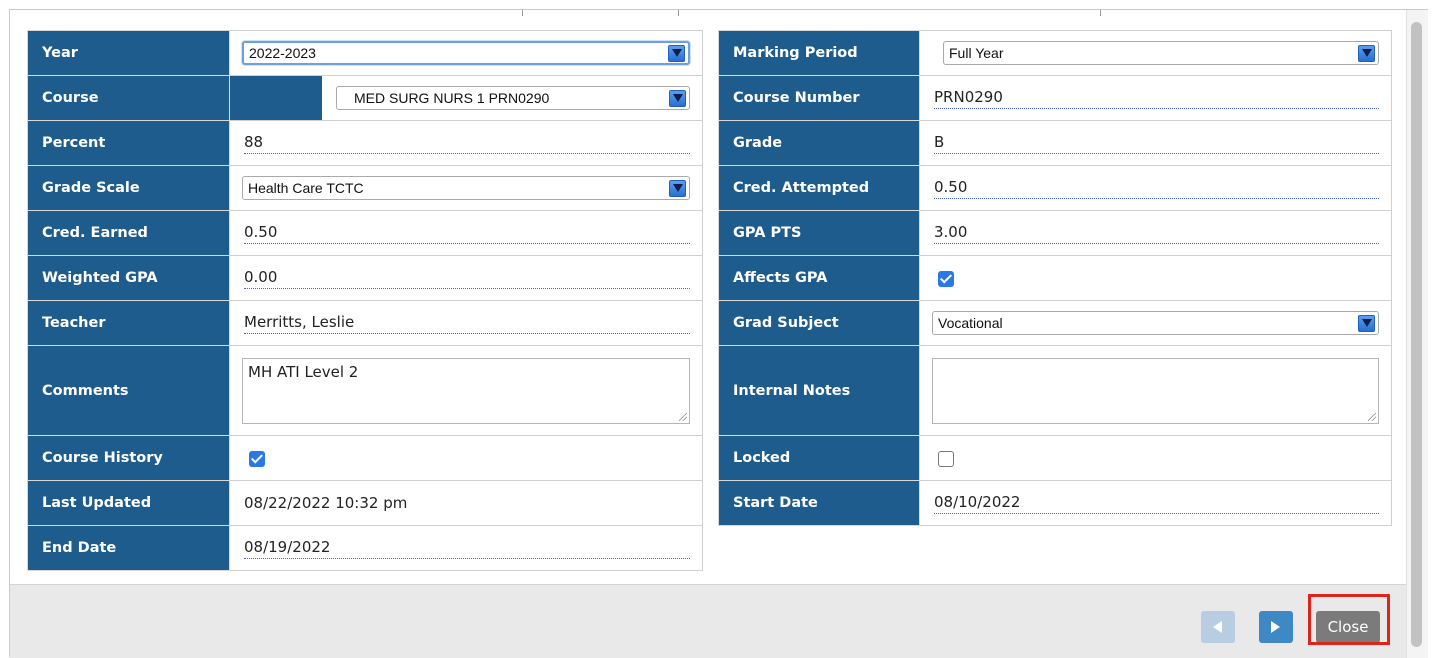 This screenshot has height=658, width=1437. What do you see at coordinates (718, 13) in the screenshot?
I see `header-edge` at bounding box center [718, 13].